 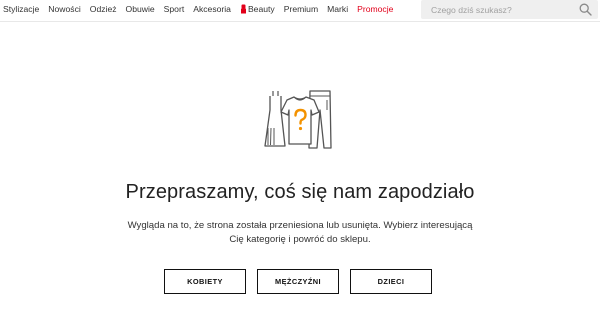 What do you see at coordinates (501, 9) in the screenshot?
I see `search-input` at bounding box center [501, 9].